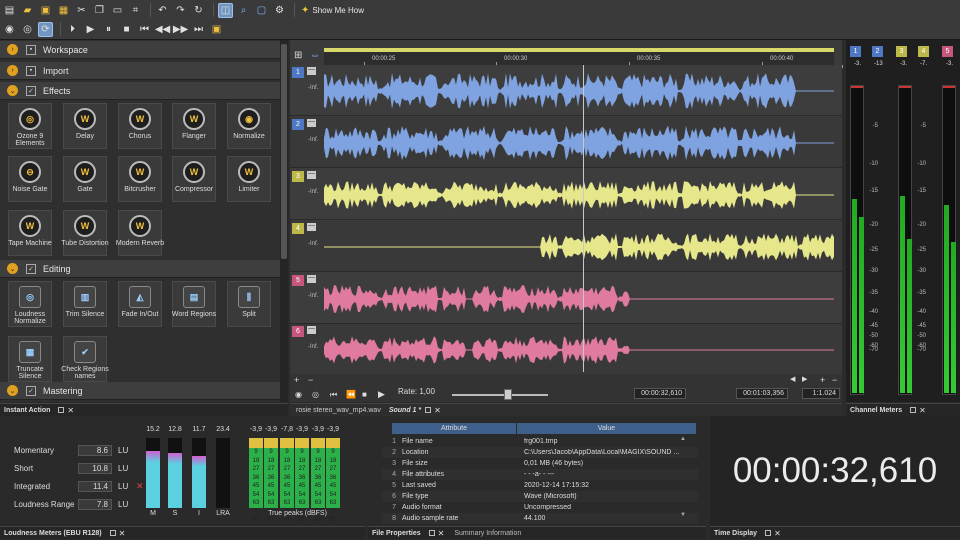 The height and width of the screenshot is (540, 960). Describe the element at coordinates (162, 29) in the screenshot. I see `rewind-icon: ◀◀` at that location.